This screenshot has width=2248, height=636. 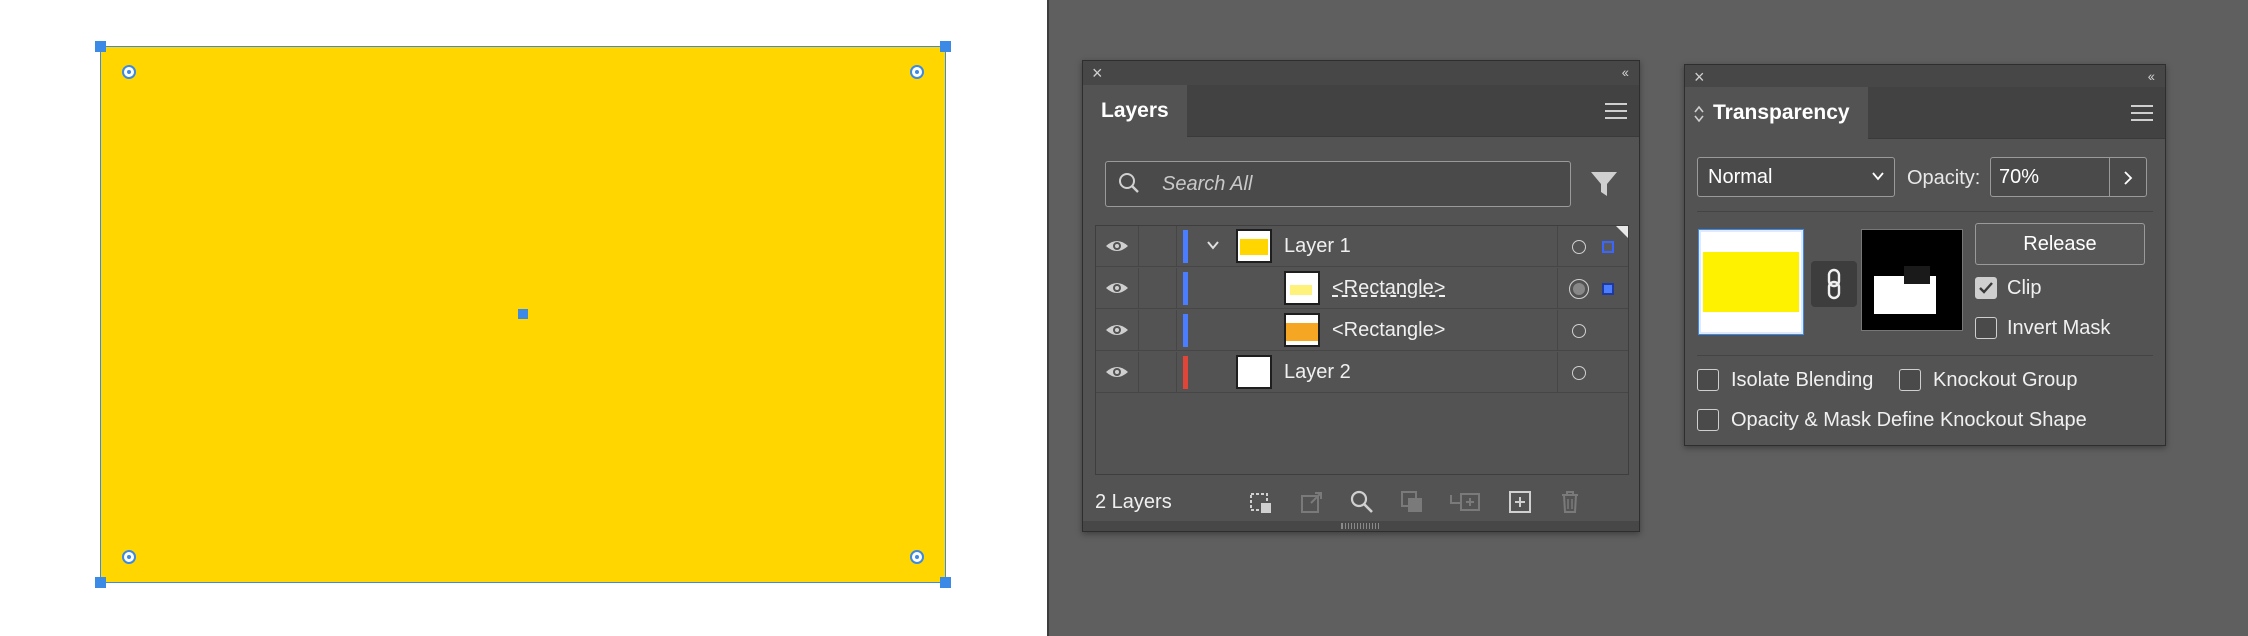 I want to click on clip-checkbox, so click(x=1986, y=288).